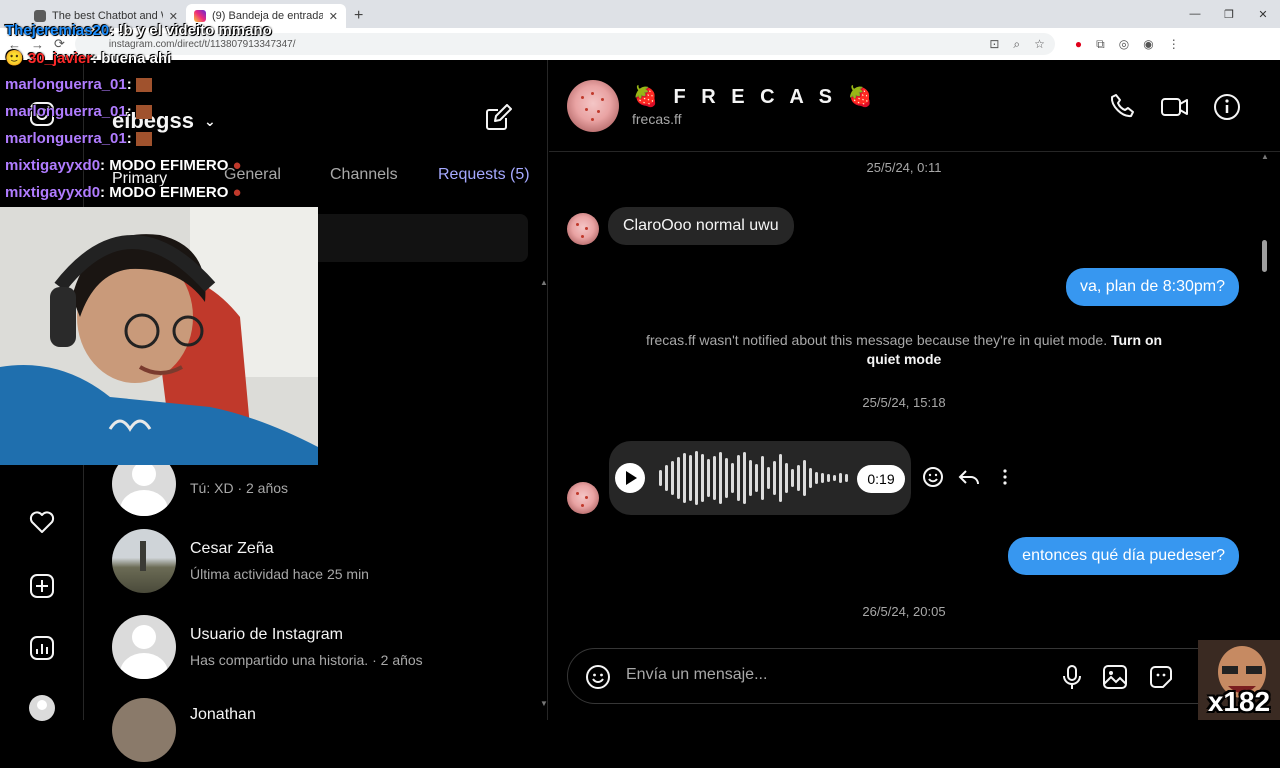  Describe the element at coordinates (1148, 44) in the screenshot. I see `profile-avatar-icon: ◉` at that location.